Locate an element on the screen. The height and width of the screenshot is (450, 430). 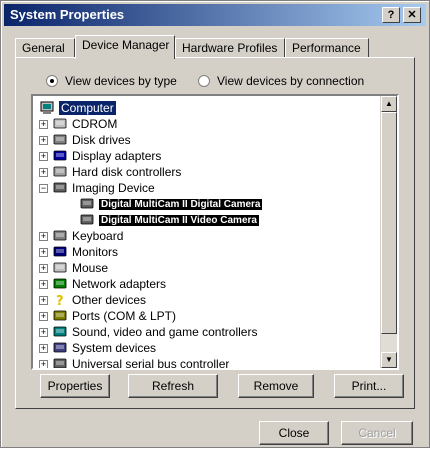
device-label: Hard disk controllers is located at coordinates (127, 172).